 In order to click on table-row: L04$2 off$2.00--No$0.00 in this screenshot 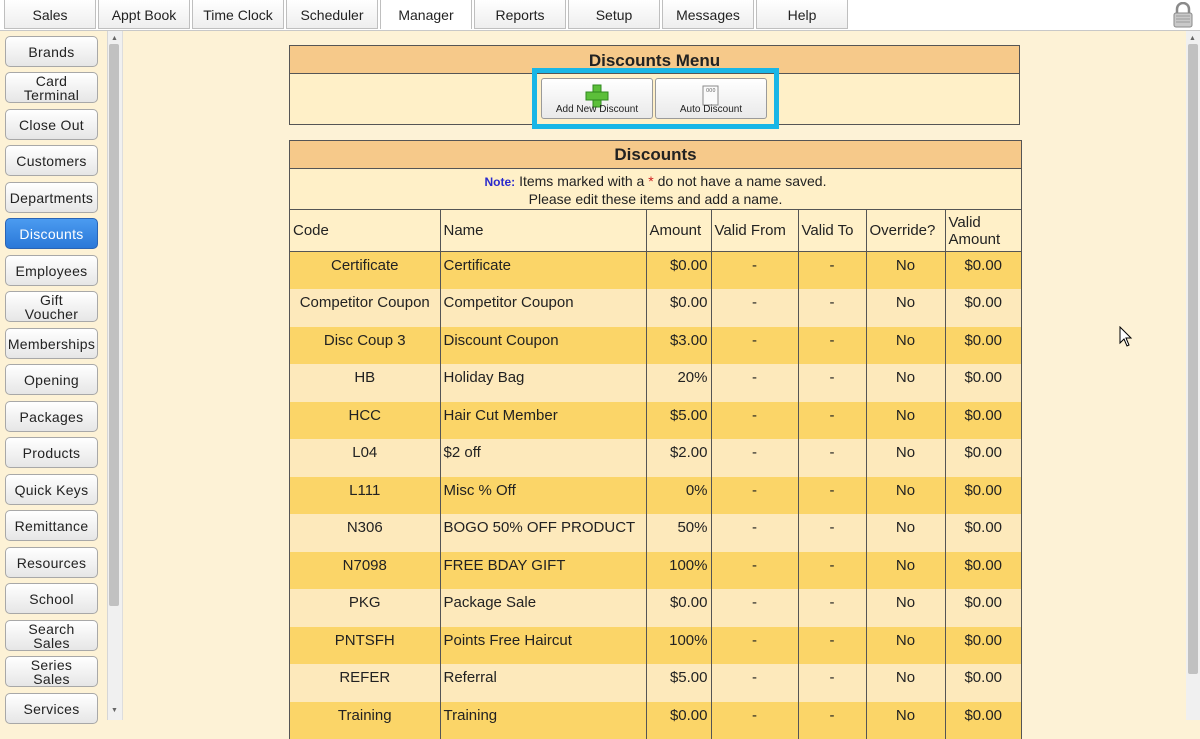, I will do `click(655, 458)`.